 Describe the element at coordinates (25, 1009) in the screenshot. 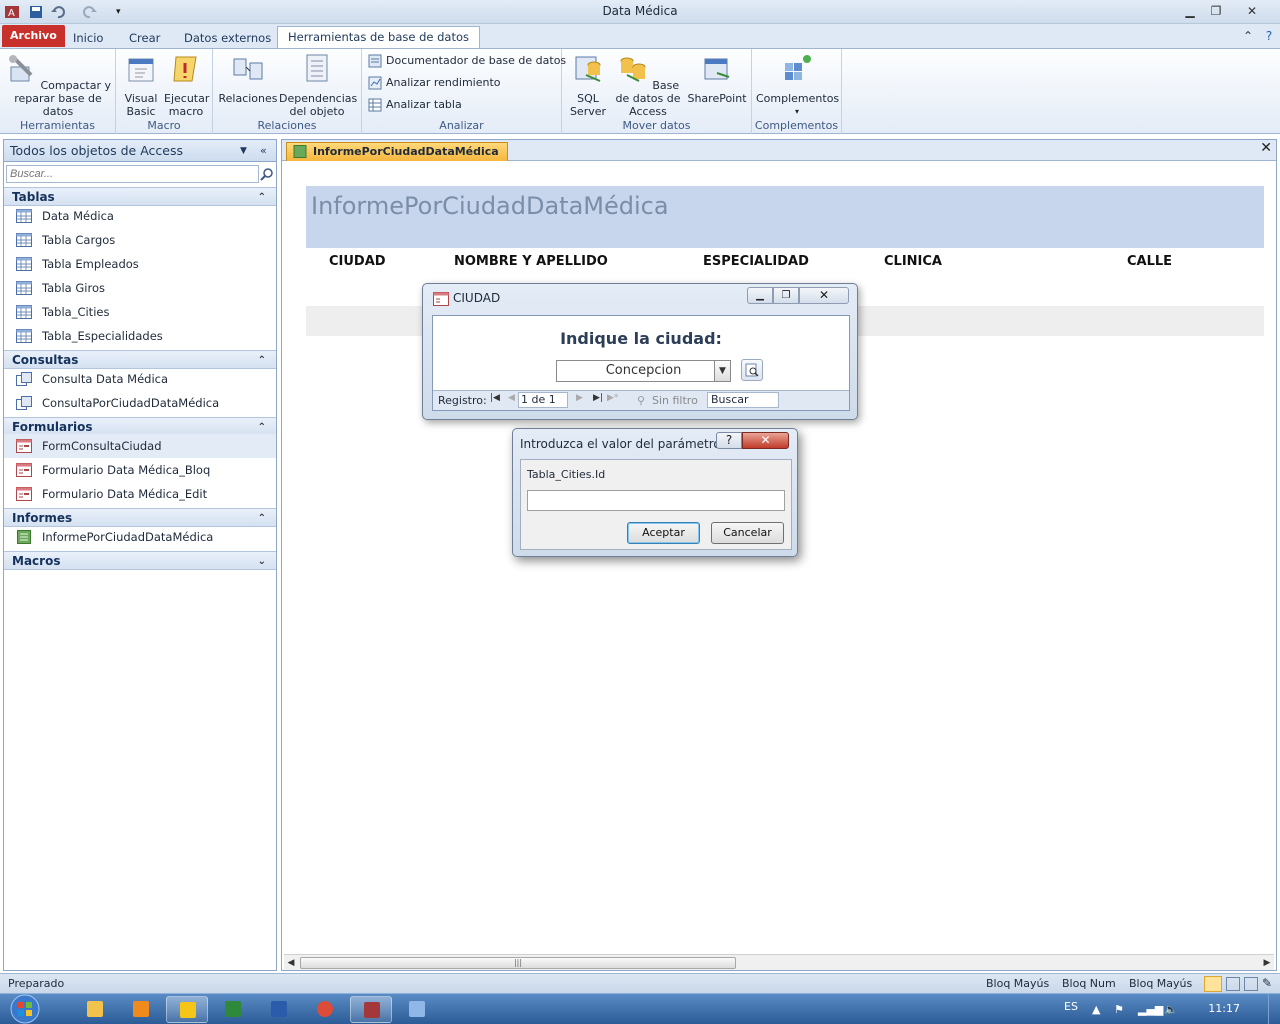

I see `start-button-icon` at that location.